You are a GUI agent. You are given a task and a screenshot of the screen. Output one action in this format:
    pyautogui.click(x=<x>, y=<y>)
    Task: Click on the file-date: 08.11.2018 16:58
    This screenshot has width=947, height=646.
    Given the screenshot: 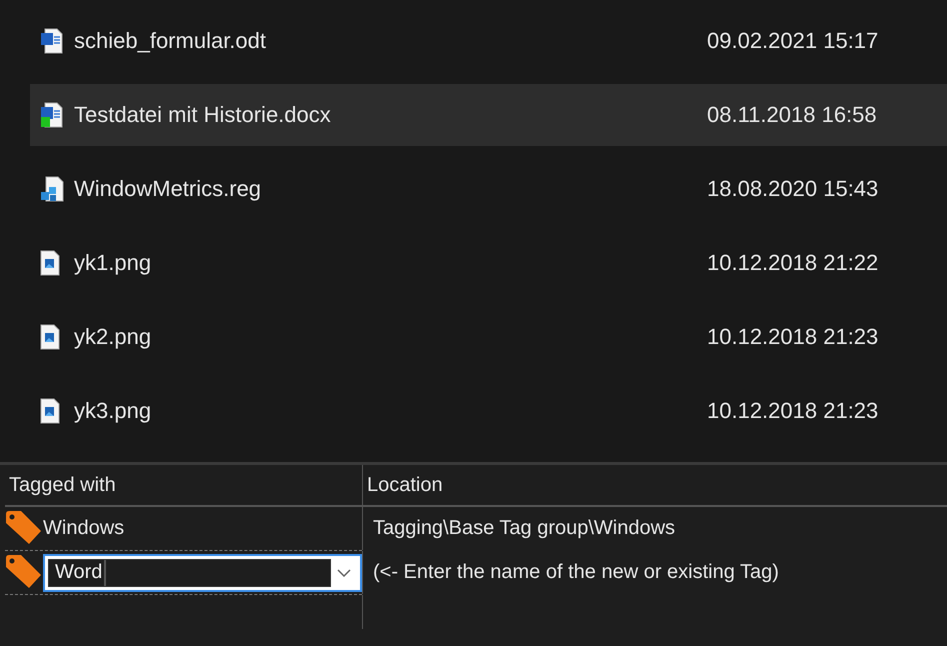 What is the action you would take?
    pyautogui.click(x=792, y=115)
    